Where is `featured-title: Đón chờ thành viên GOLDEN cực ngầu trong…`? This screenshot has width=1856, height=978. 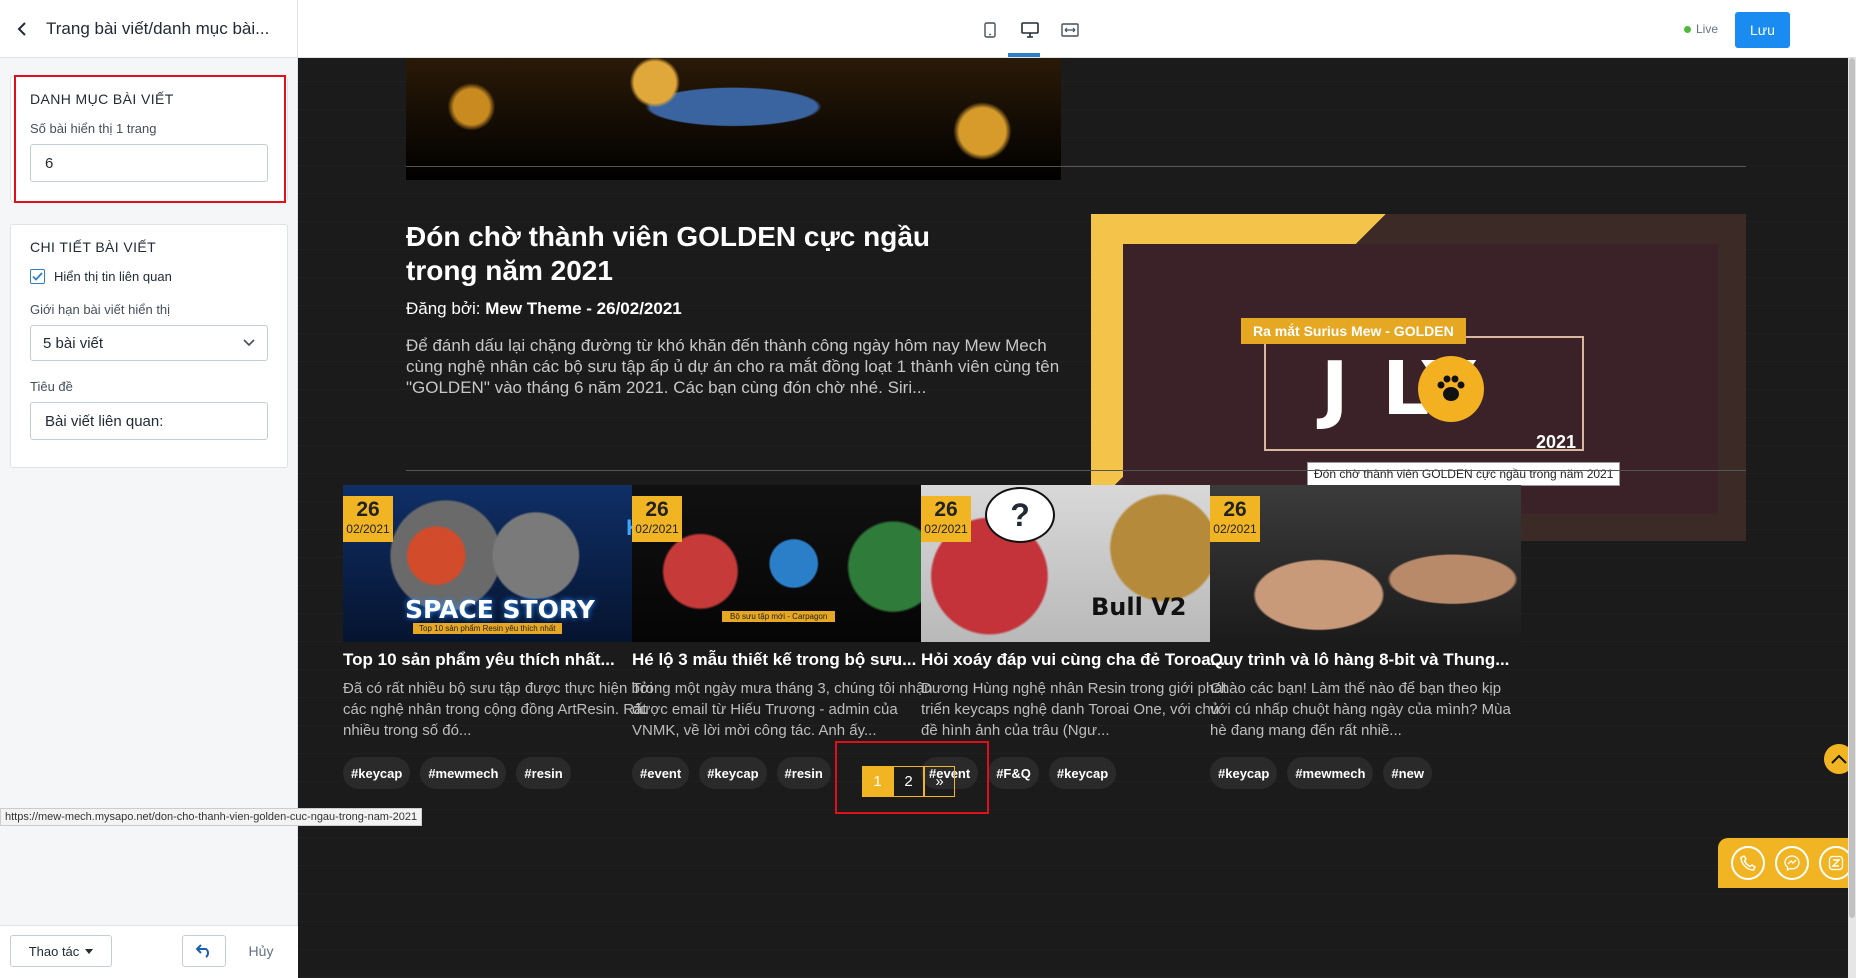 featured-title: Đón chờ thành viên GOLDEN cực ngầu trong… is located at coordinates (693, 254).